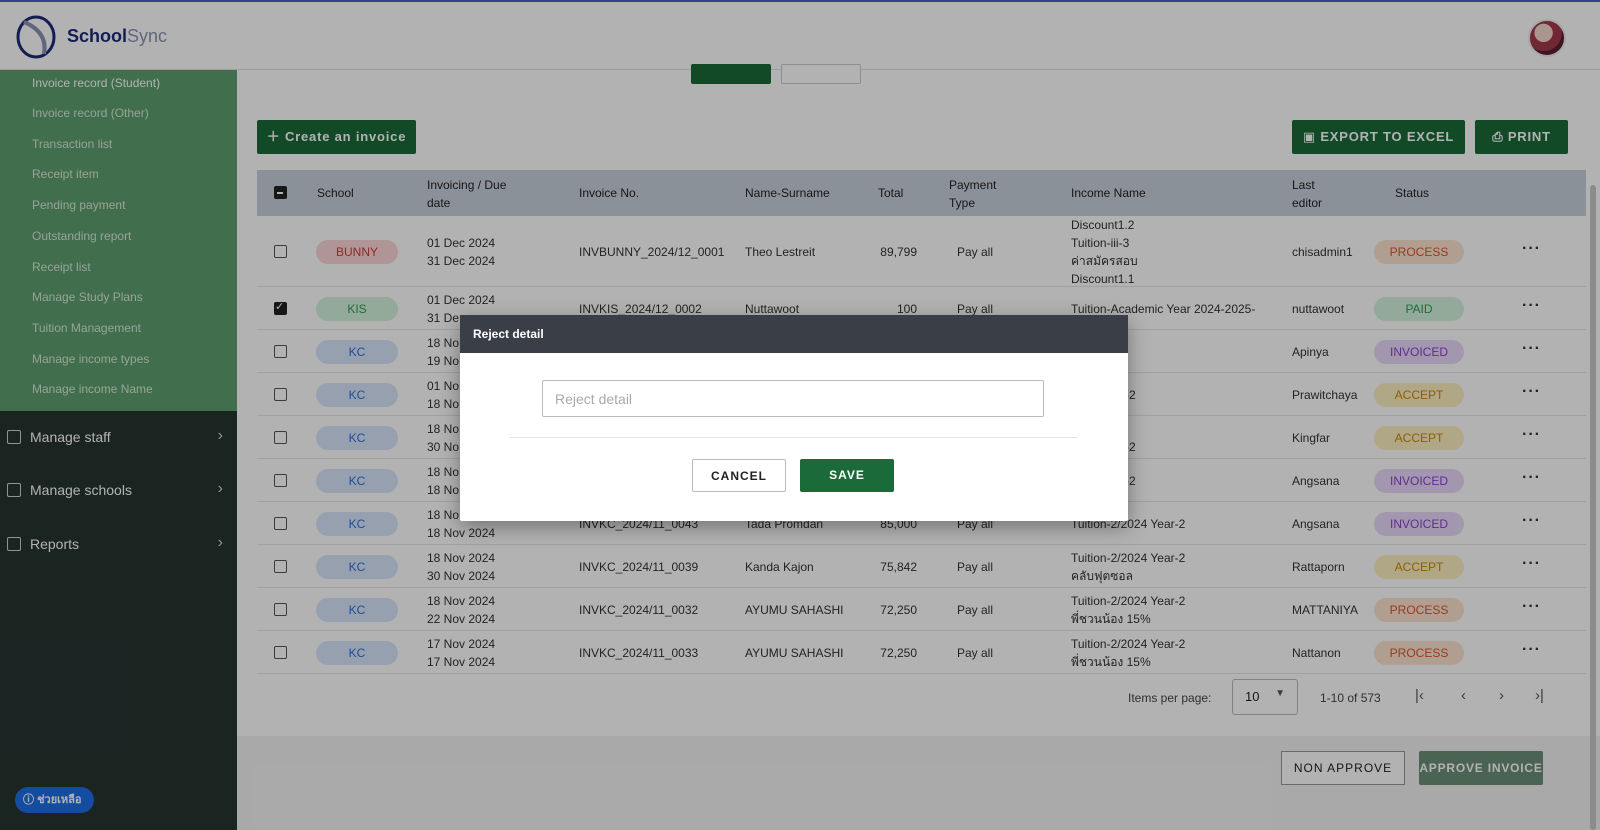  Describe the element at coordinates (794, 334) in the screenshot. I see `dialog-title: Reject detail` at that location.